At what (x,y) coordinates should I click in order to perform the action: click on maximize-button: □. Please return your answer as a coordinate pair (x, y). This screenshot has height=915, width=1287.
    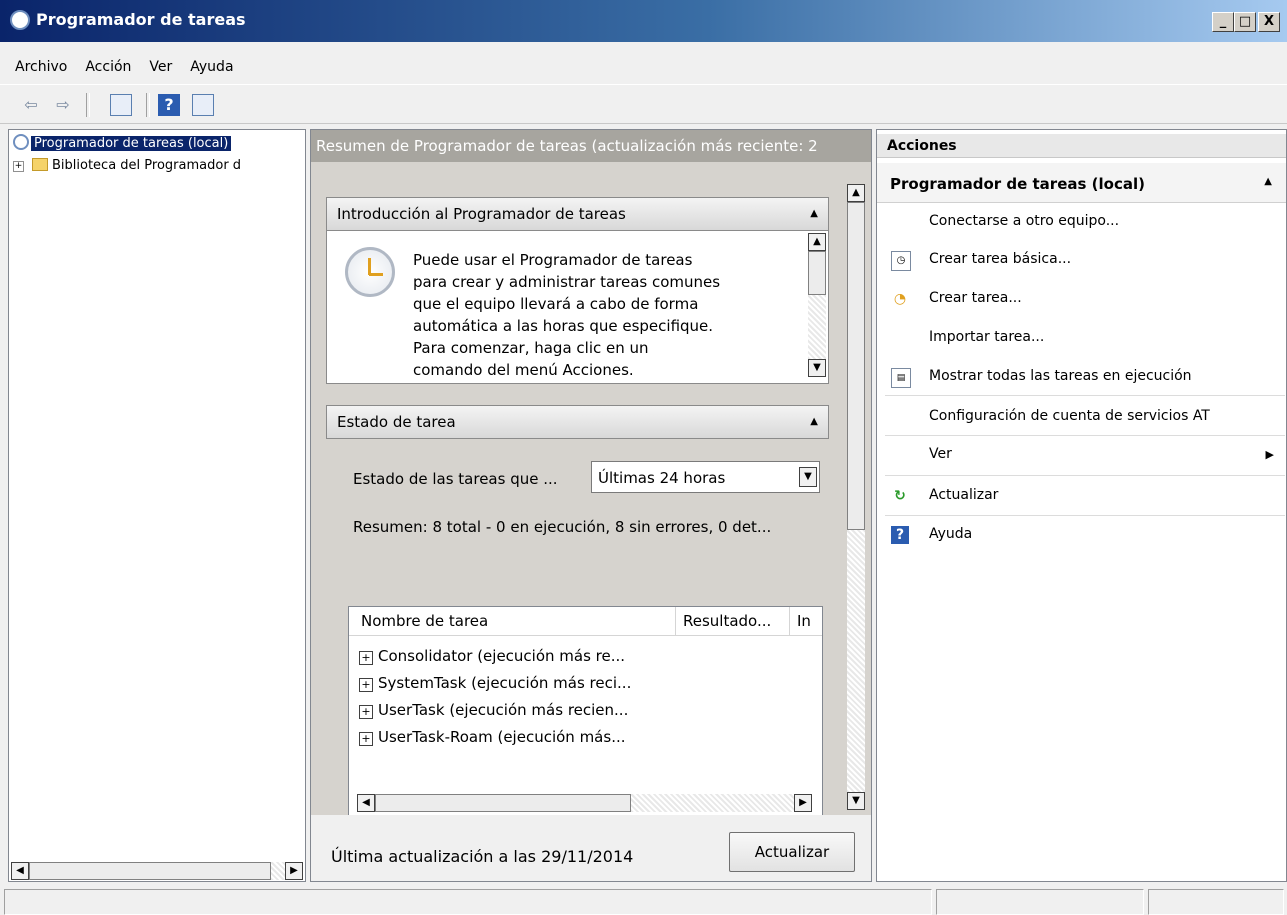
    Looking at the image, I should click on (1245, 22).